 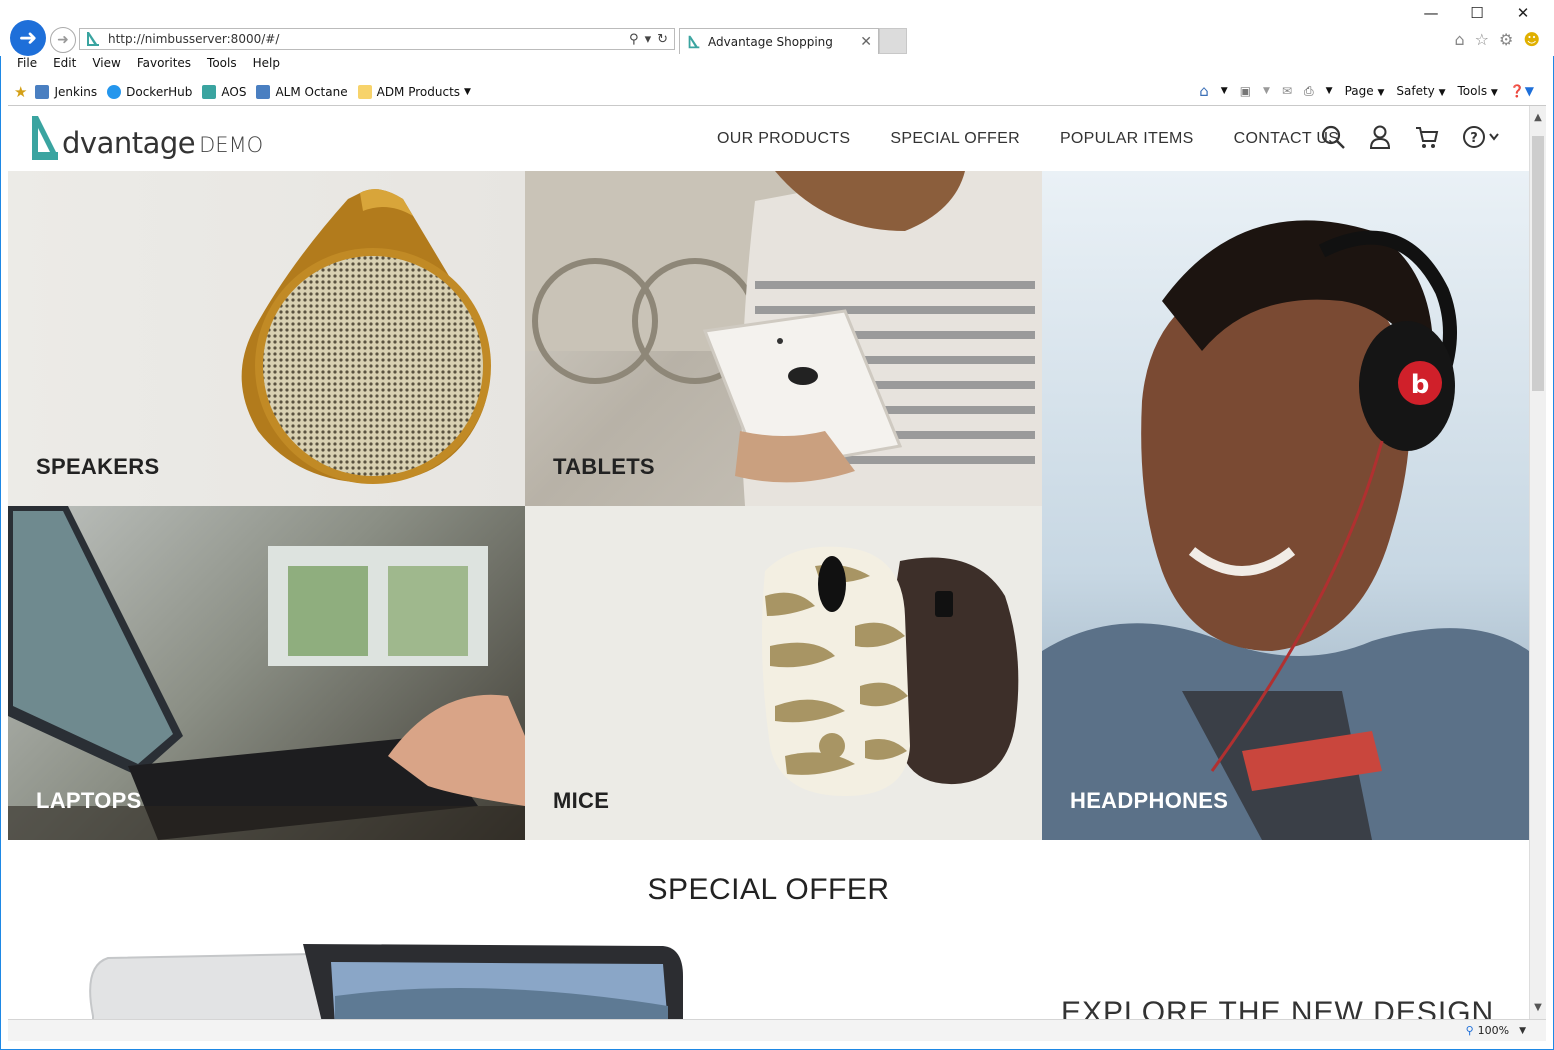 I want to click on arrow-left-icon: ➜, so click(x=28, y=38).